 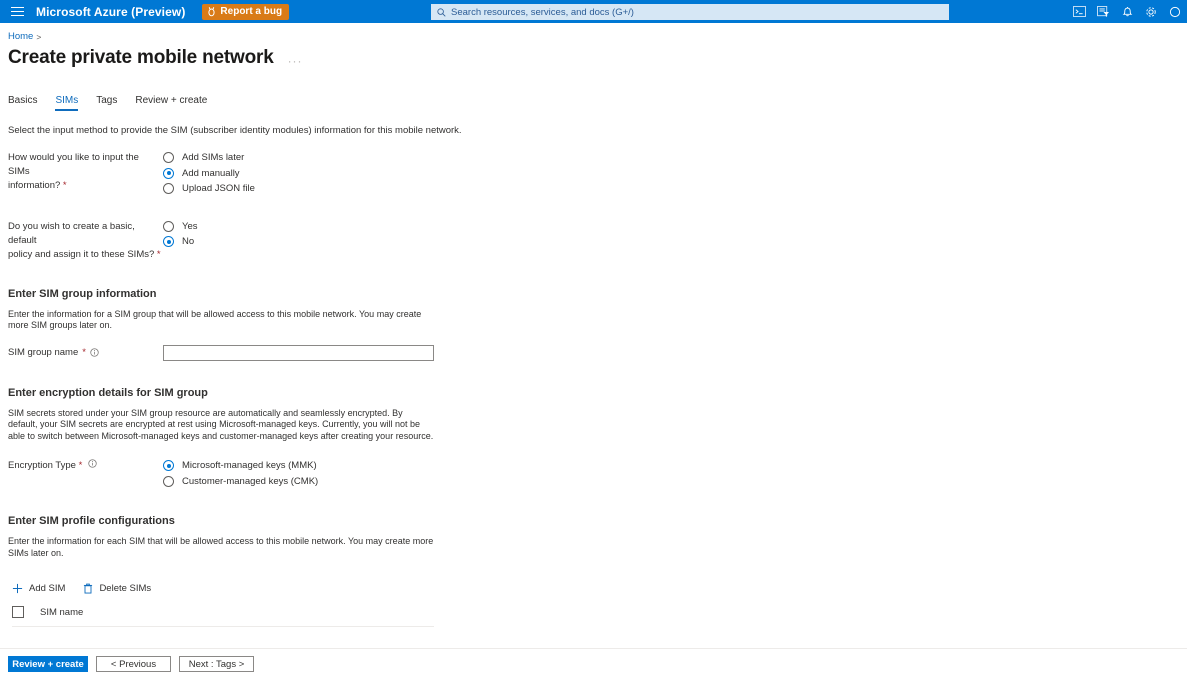 What do you see at coordinates (190, 226) in the screenshot?
I see `radio-label: Yes` at bounding box center [190, 226].